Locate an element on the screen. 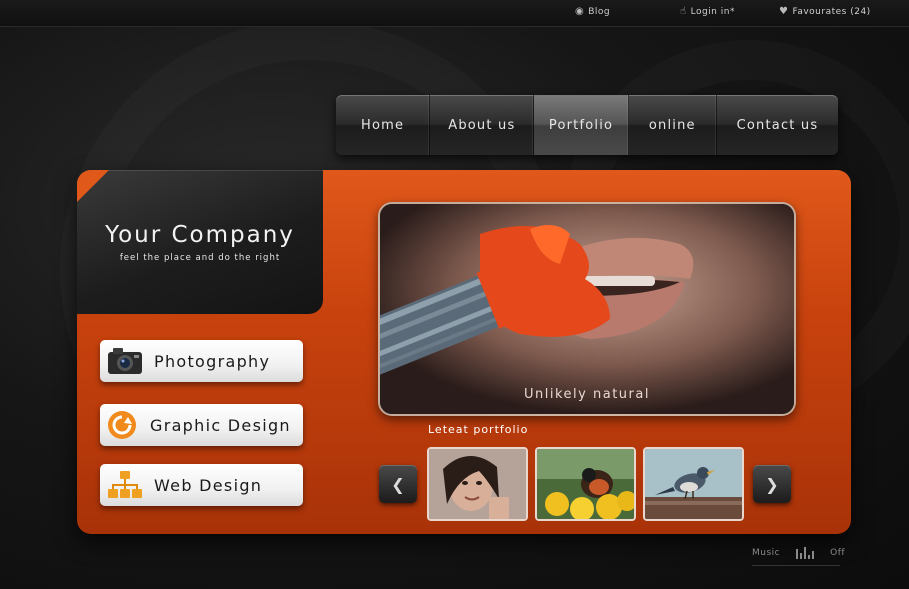 The width and height of the screenshot is (909, 589). hero-caption: Unlikely natural is located at coordinates (587, 394).